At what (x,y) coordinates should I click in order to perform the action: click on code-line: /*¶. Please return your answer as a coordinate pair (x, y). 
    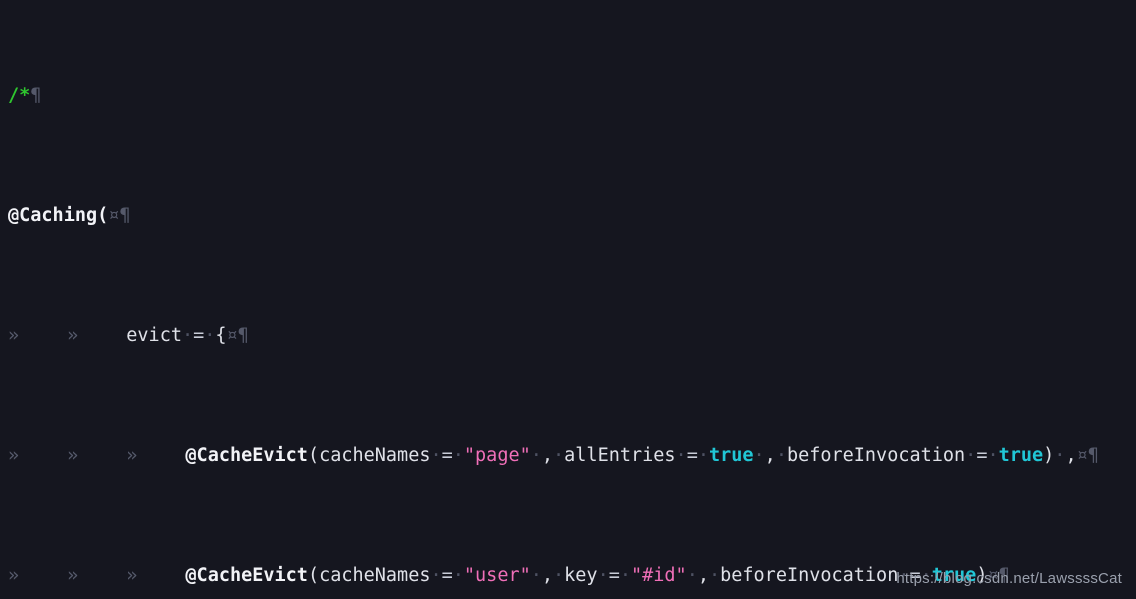
    Looking at the image, I should click on (25, 95).